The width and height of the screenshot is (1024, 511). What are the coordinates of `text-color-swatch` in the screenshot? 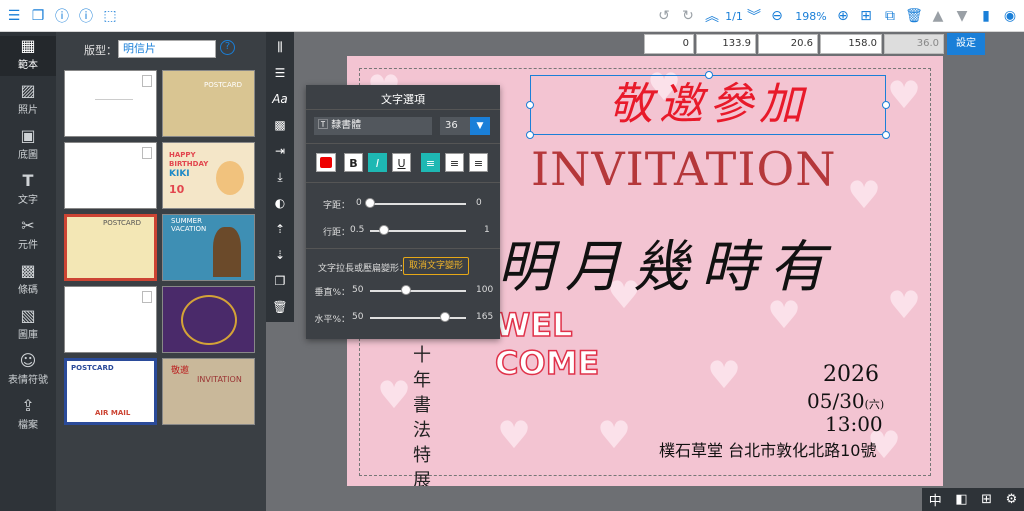 It's located at (326, 162).